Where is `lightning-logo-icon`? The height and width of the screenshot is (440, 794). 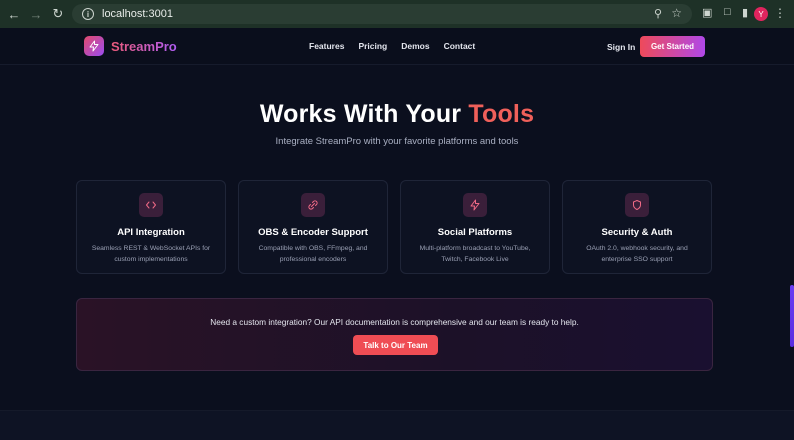
lightning-logo-icon is located at coordinates (94, 46).